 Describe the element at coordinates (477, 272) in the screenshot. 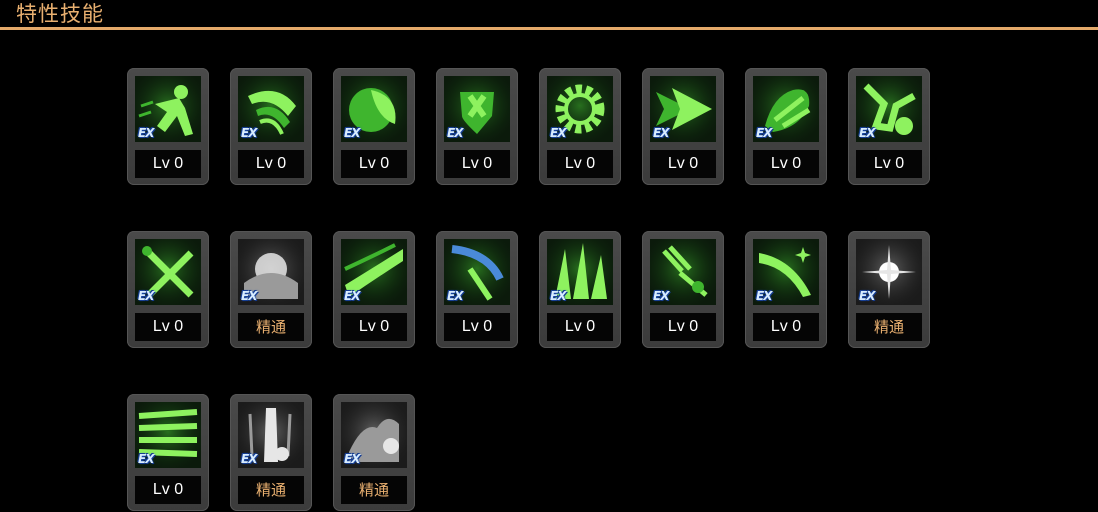

I see `green-blue-strike-icon: EX` at that location.